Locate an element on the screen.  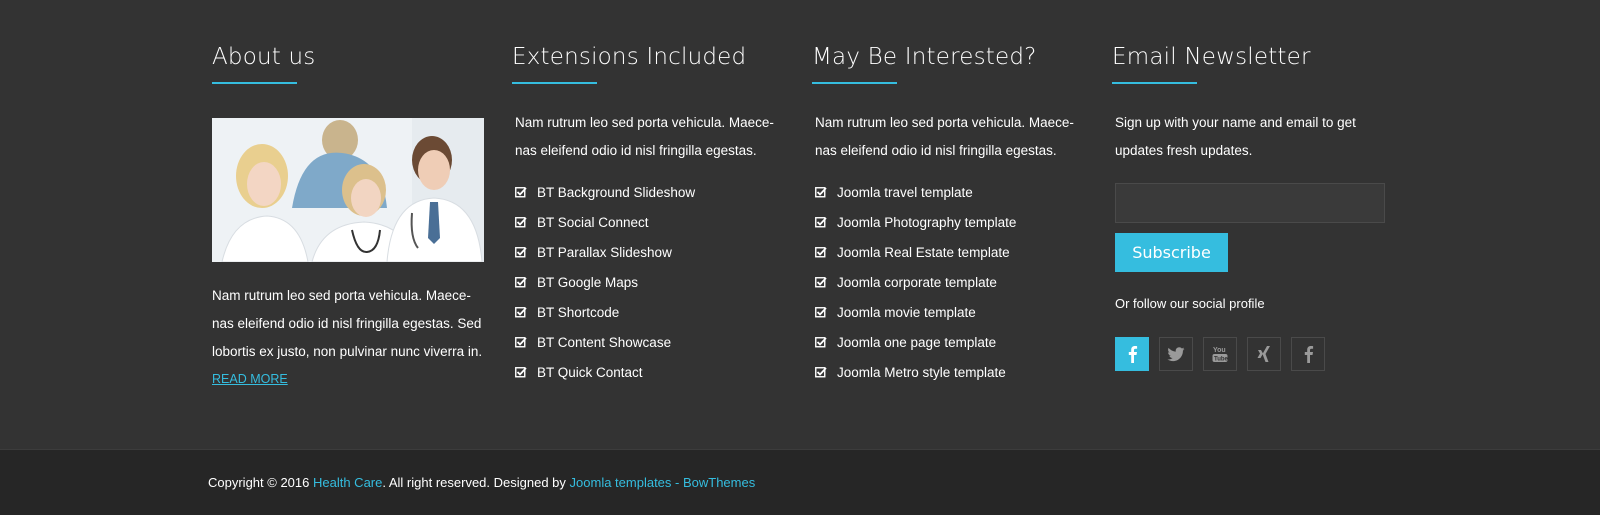
list-item: BT Parallax Slideshow is located at coordinates (605, 252).